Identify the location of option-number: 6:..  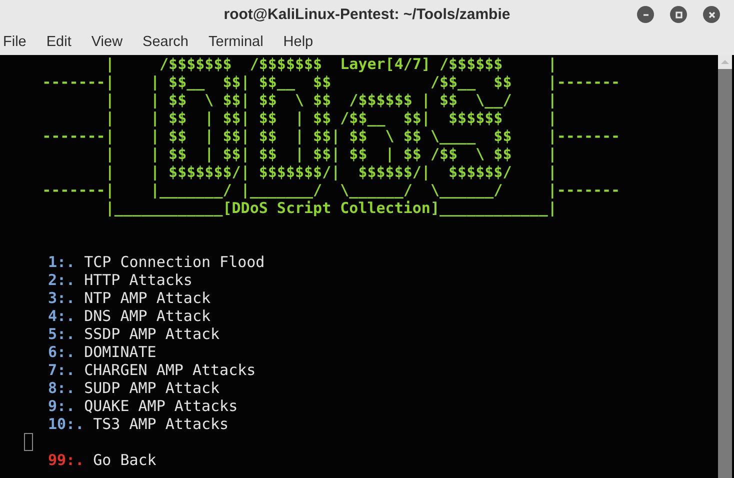
(62, 352).